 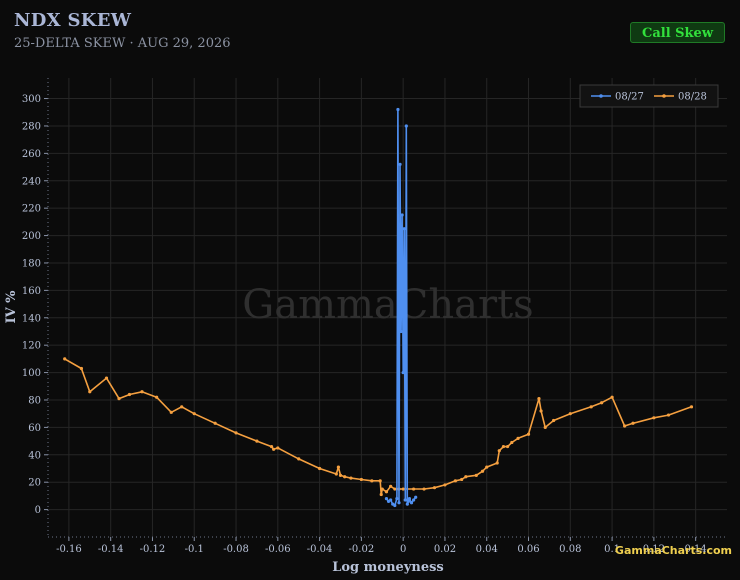 What do you see at coordinates (31, 291) in the screenshot?
I see `y-tick-label: 160` at bounding box center [31, 291].